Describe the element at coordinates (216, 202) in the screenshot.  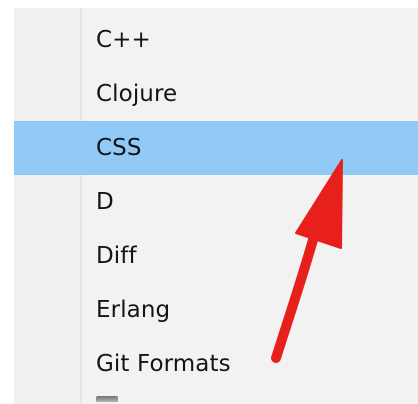
I see `menu-item-d: D` at that location.